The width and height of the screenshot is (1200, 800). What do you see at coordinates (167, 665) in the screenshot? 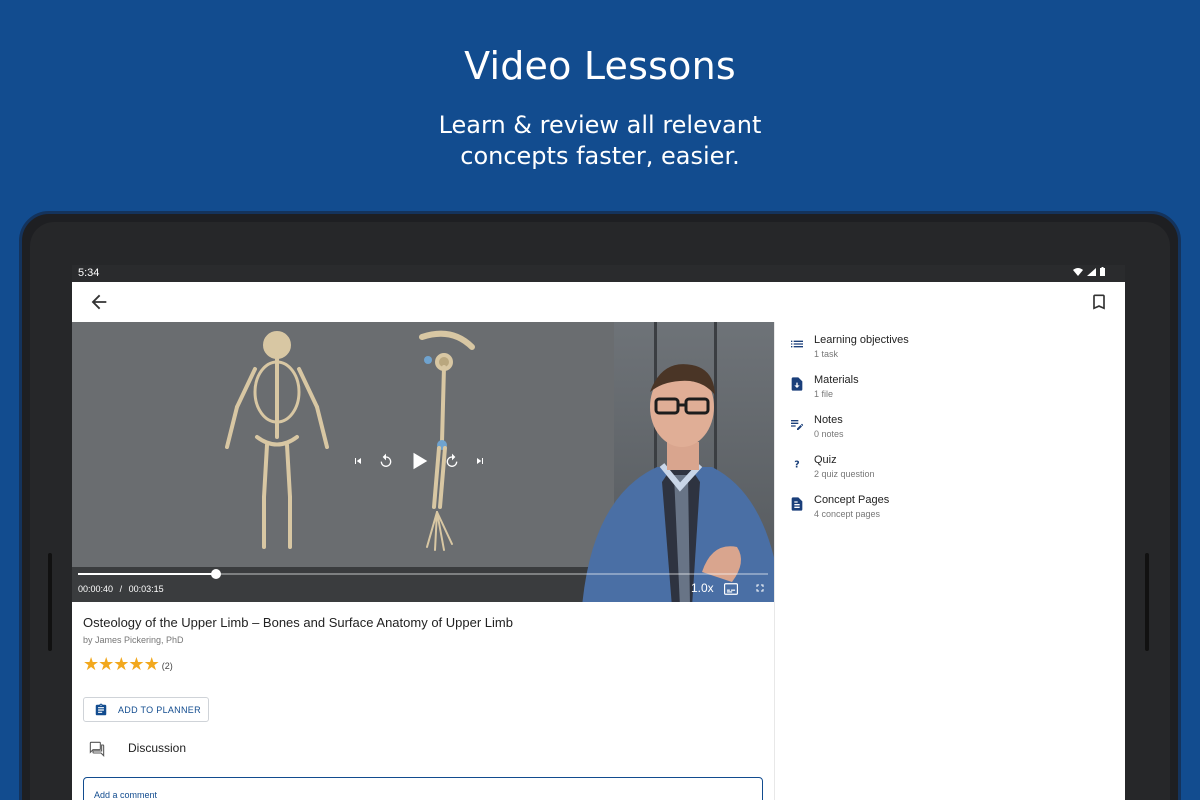
I see `rating-count: (2)` at bounding box center [167, 665].